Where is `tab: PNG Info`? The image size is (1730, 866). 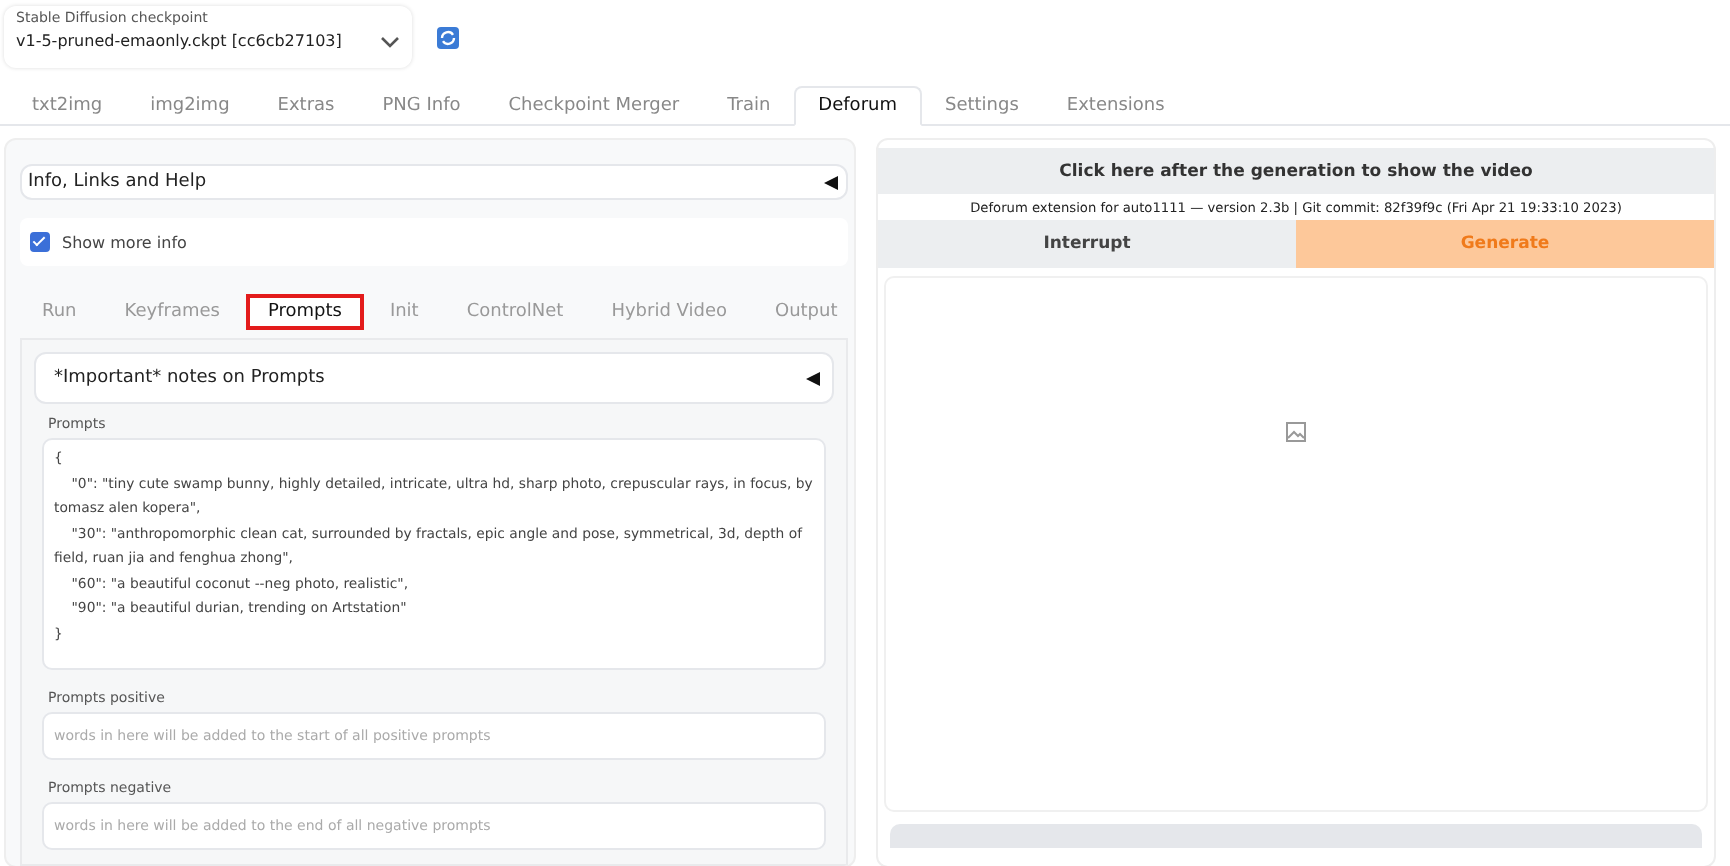
tab: PNG Info is located at coordinates (421, 106).